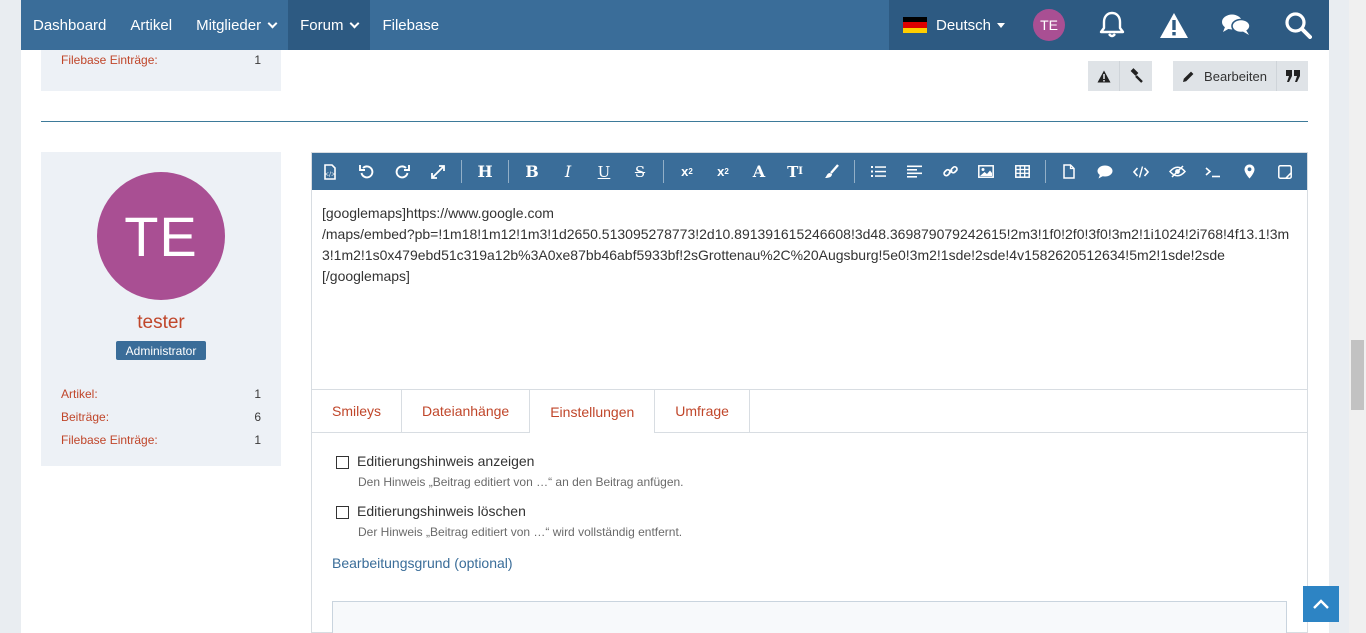  I want to click on pencil-icon, so click(1188, 76).